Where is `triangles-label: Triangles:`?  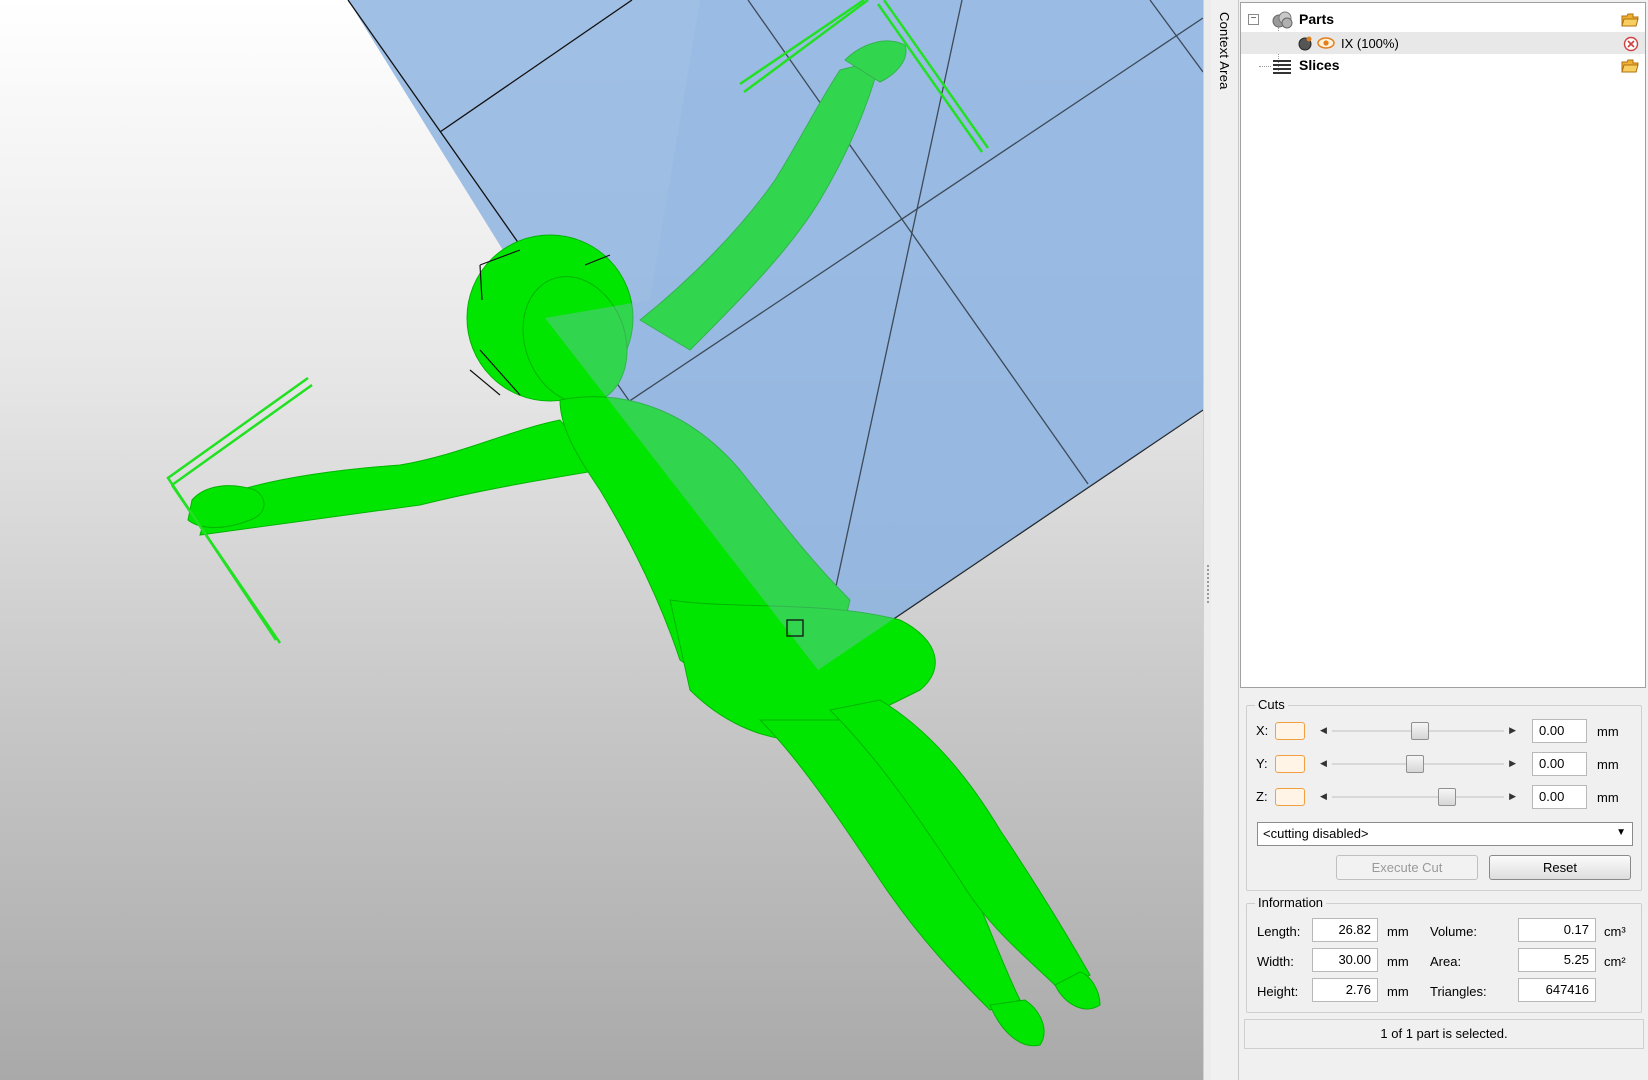 triangles-label: Triangles: is located at coordinates (1458, 991).